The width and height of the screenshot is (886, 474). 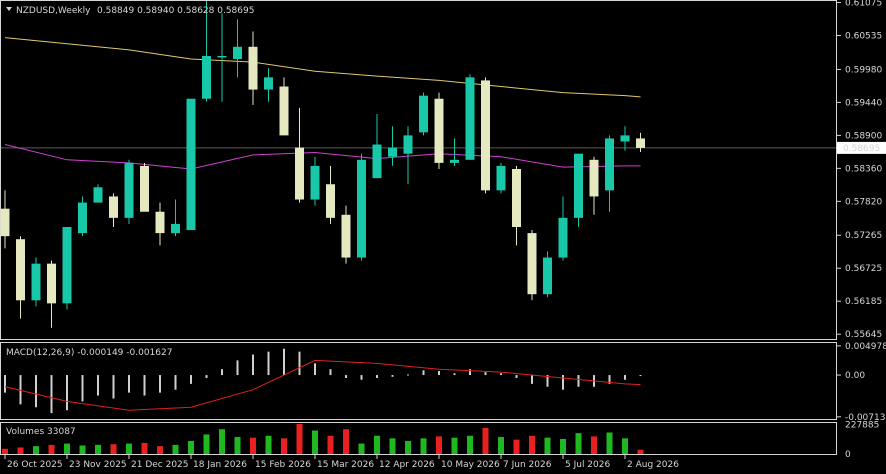 I want to click on price-tick-label: 0.58360, so click(x=863, y=169).